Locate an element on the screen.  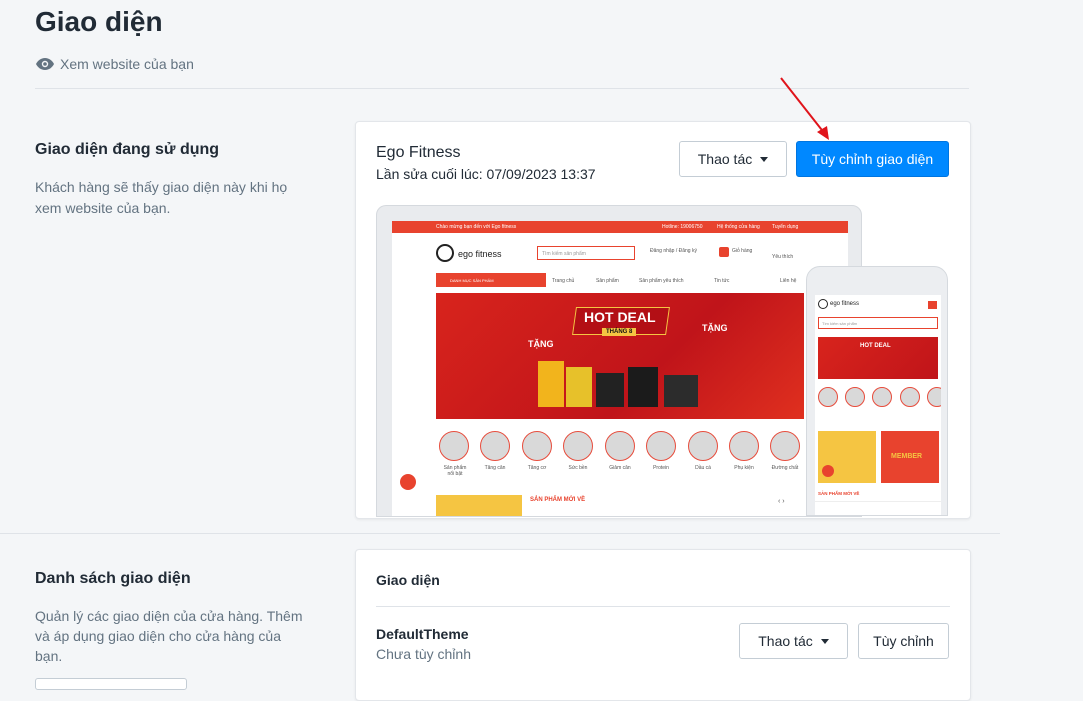
preview-nav-favorites: Sản phẩm yêu thích is located at coordinates (661, 281).